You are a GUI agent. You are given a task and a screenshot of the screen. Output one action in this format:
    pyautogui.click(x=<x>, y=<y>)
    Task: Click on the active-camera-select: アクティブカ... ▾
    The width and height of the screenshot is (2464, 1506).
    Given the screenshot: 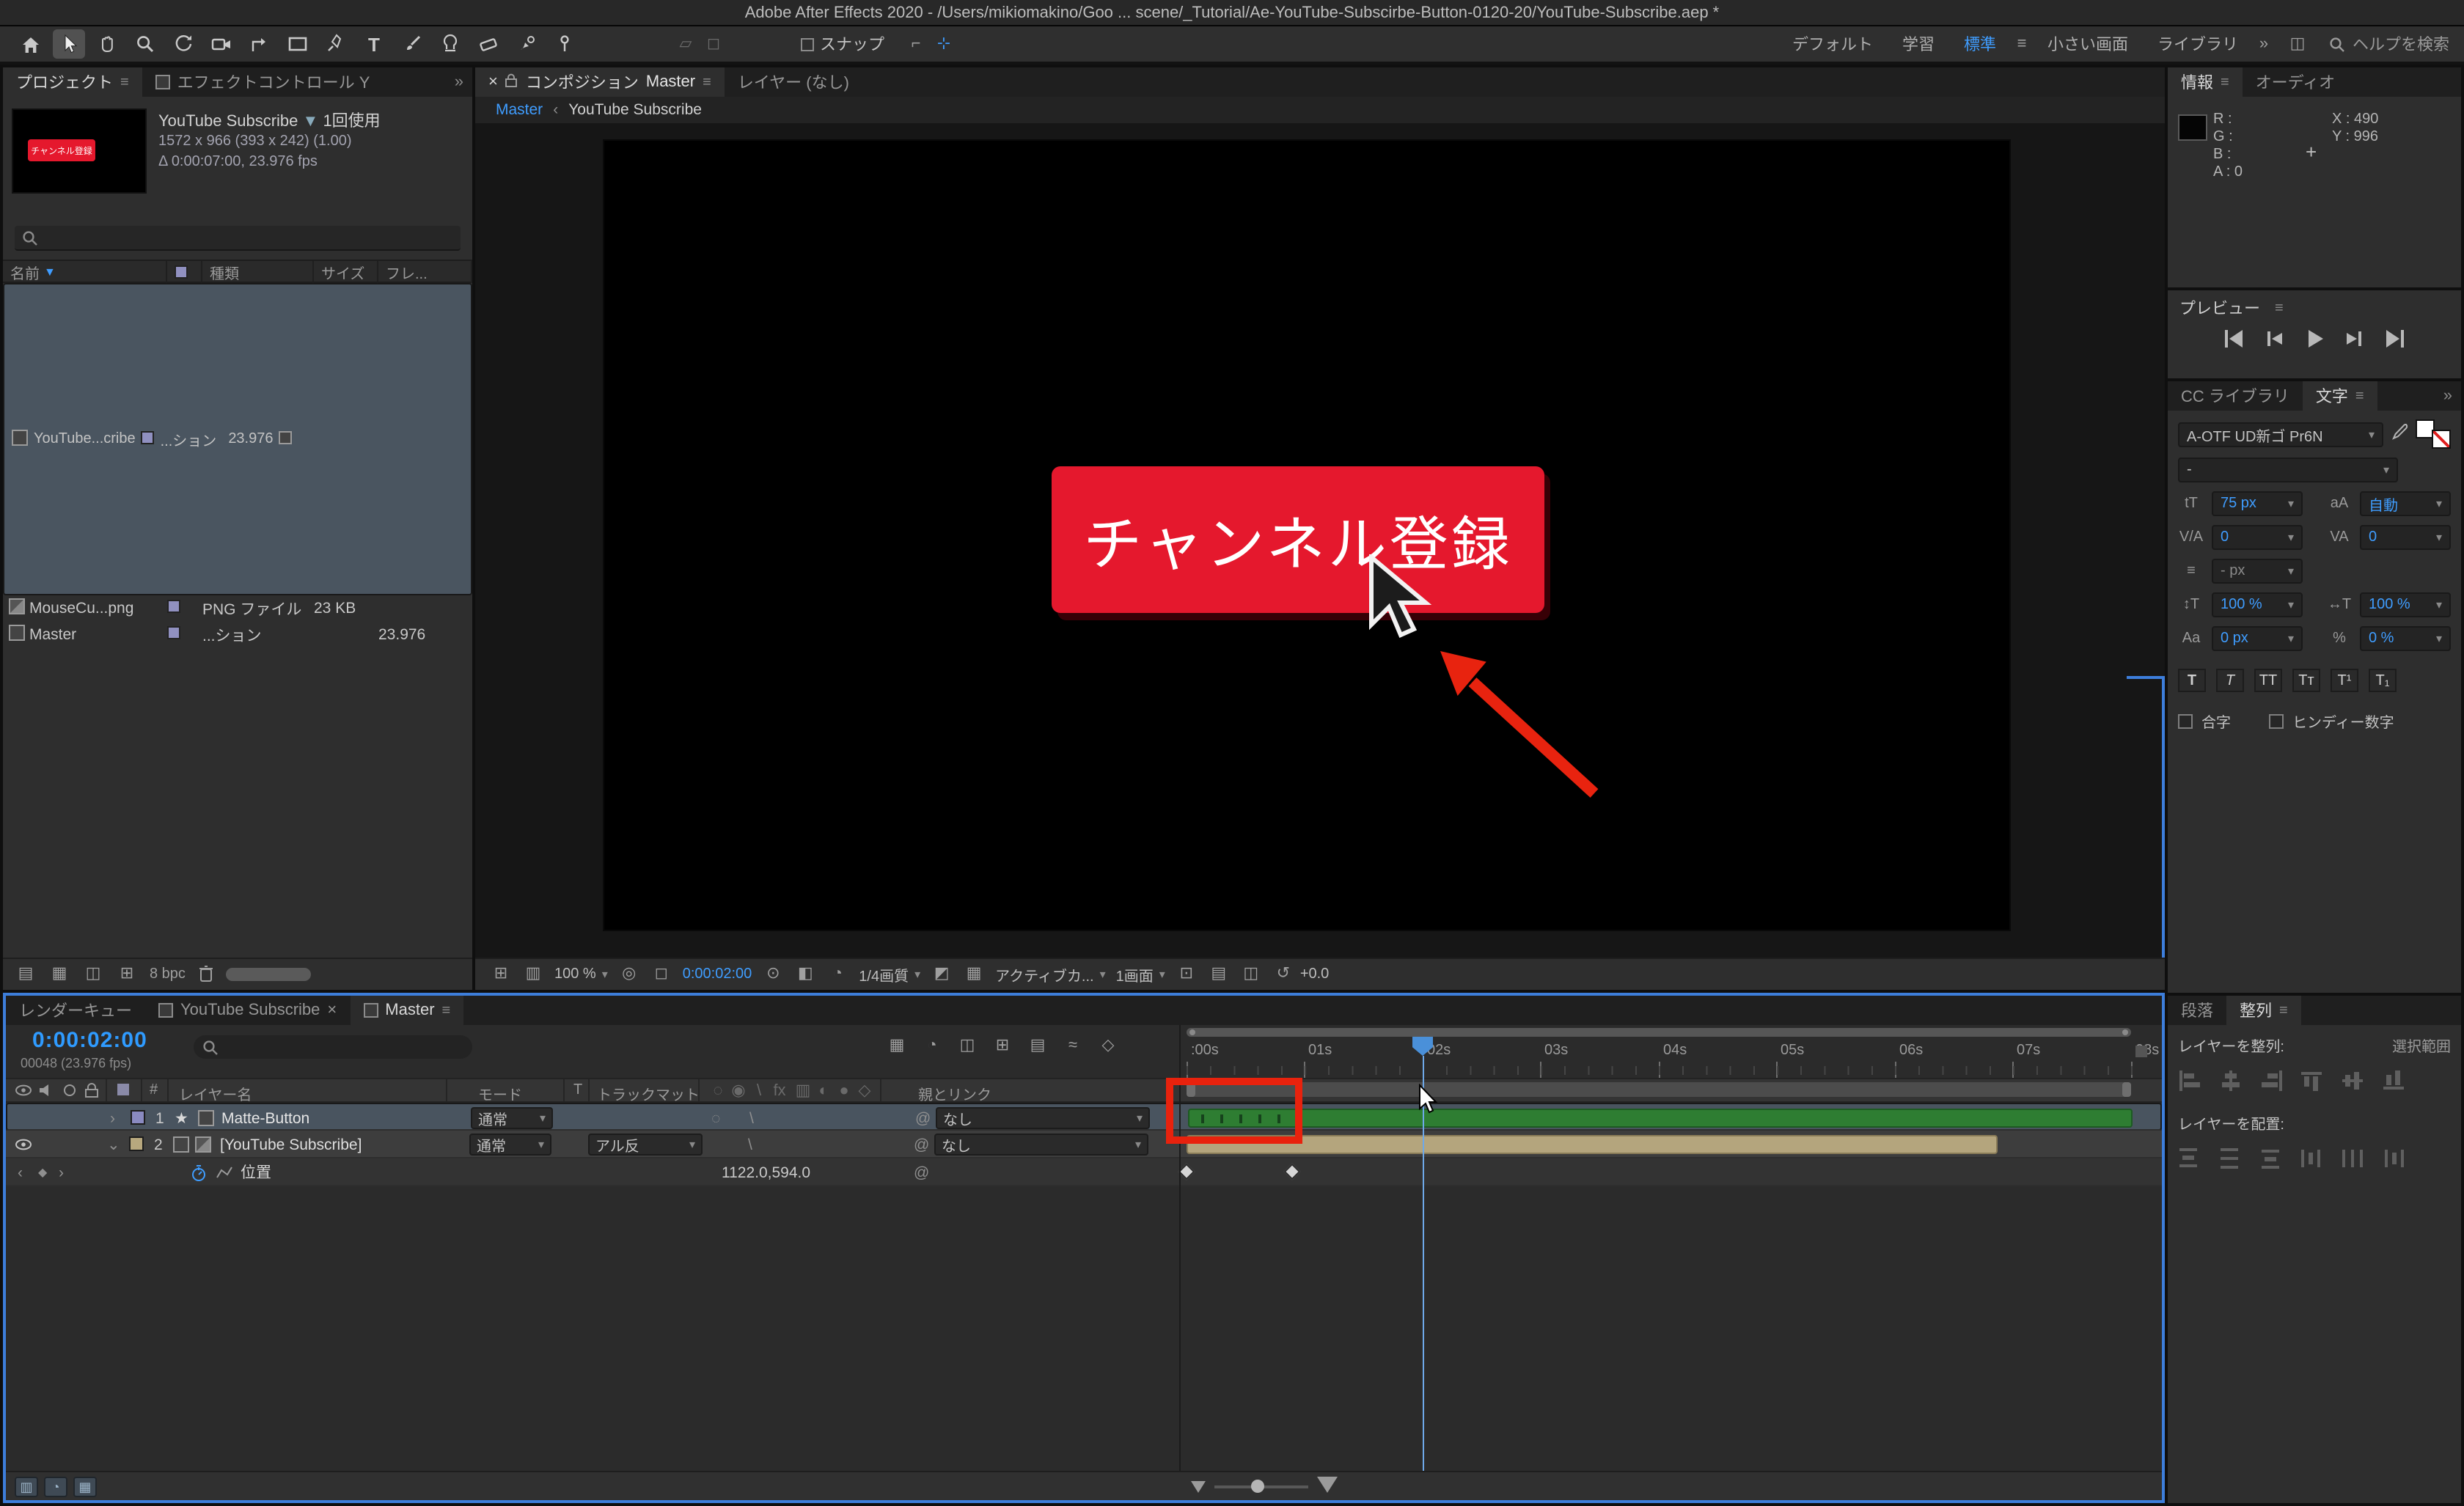 What is the action you would take?
    pyautogui.click(x=1050, y=974)
    